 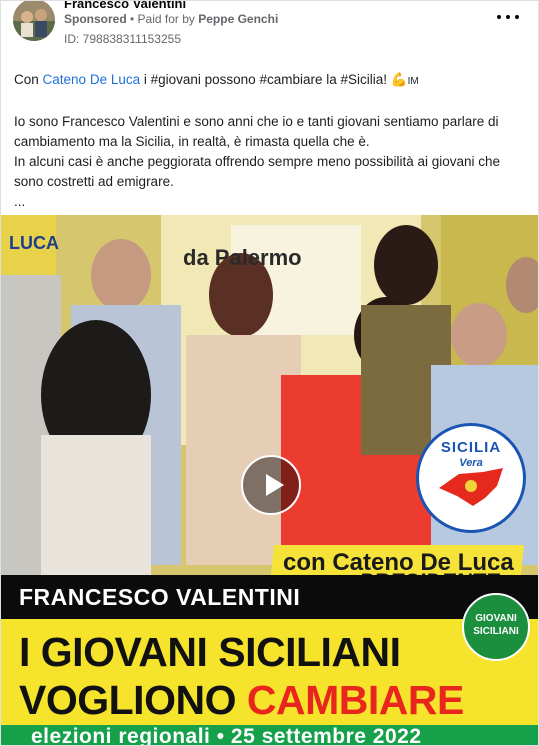 What do you see at coordinates (133, 700) in the screenshot?
I see `headline-line-2-start: VOGLIONO` at bounding box center [133, 700].